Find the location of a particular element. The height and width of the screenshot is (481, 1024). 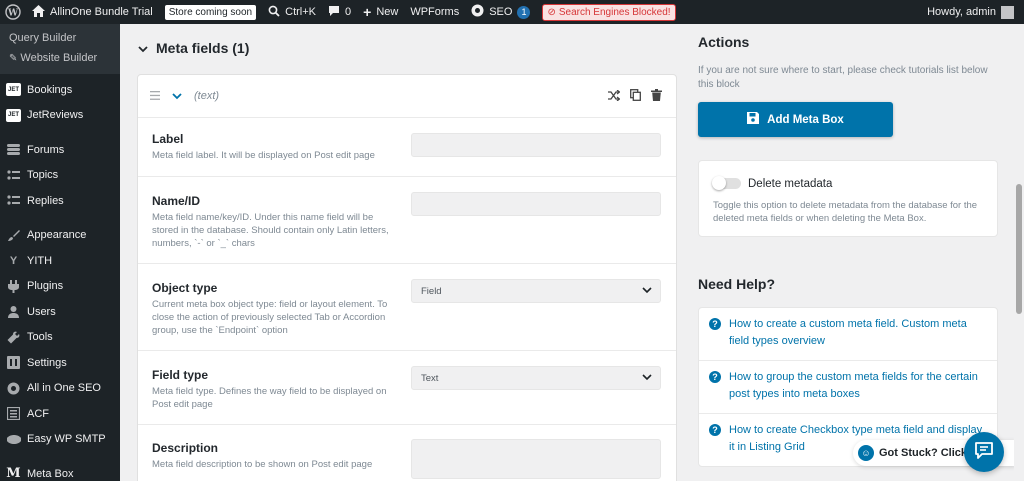

magic-wand-icon: ✎ is located at coordinates (13, 58).